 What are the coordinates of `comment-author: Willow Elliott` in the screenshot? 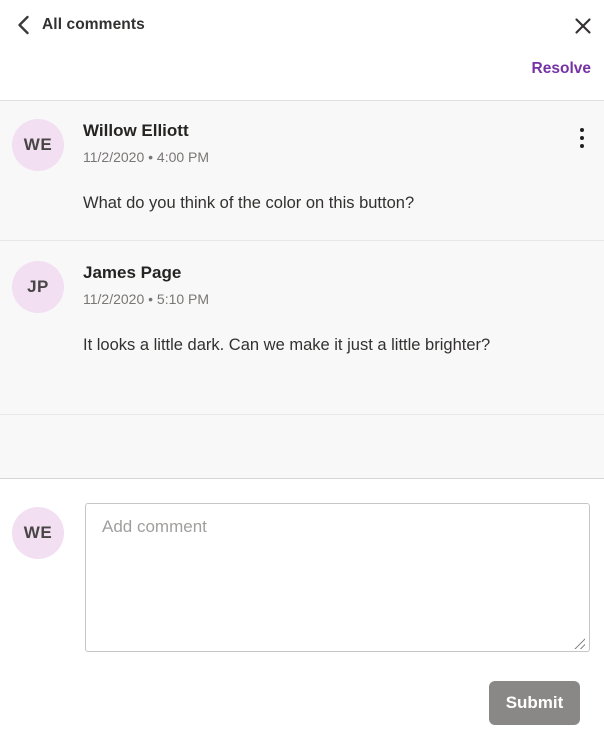 It's located at (136, 130).